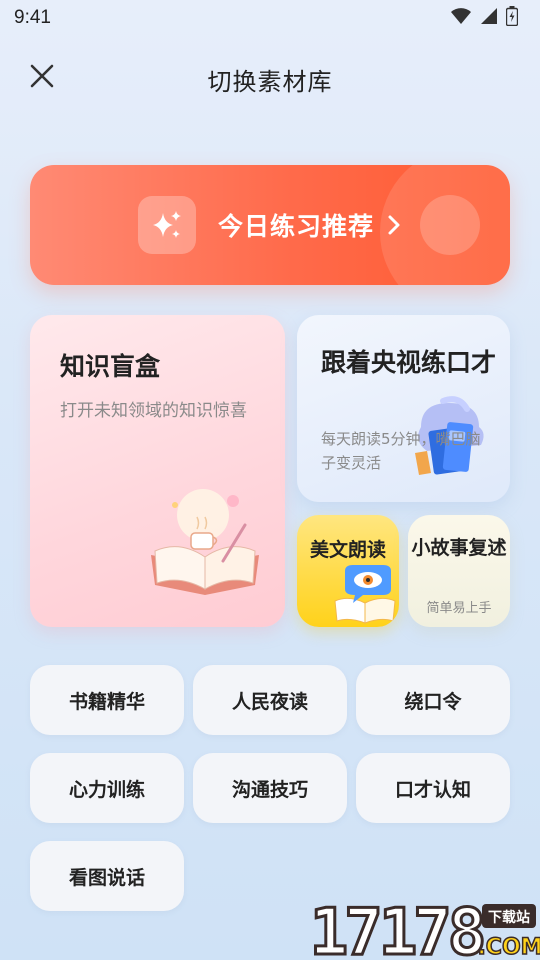 The height and width of the screenshot is (960, 540). What do you see at coordinates (270, 81) in the screenshot?
I see `page-title: 切换素材库` at bounding box center [270, 81].